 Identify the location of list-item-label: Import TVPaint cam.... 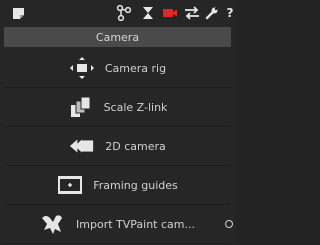
(135, 224).